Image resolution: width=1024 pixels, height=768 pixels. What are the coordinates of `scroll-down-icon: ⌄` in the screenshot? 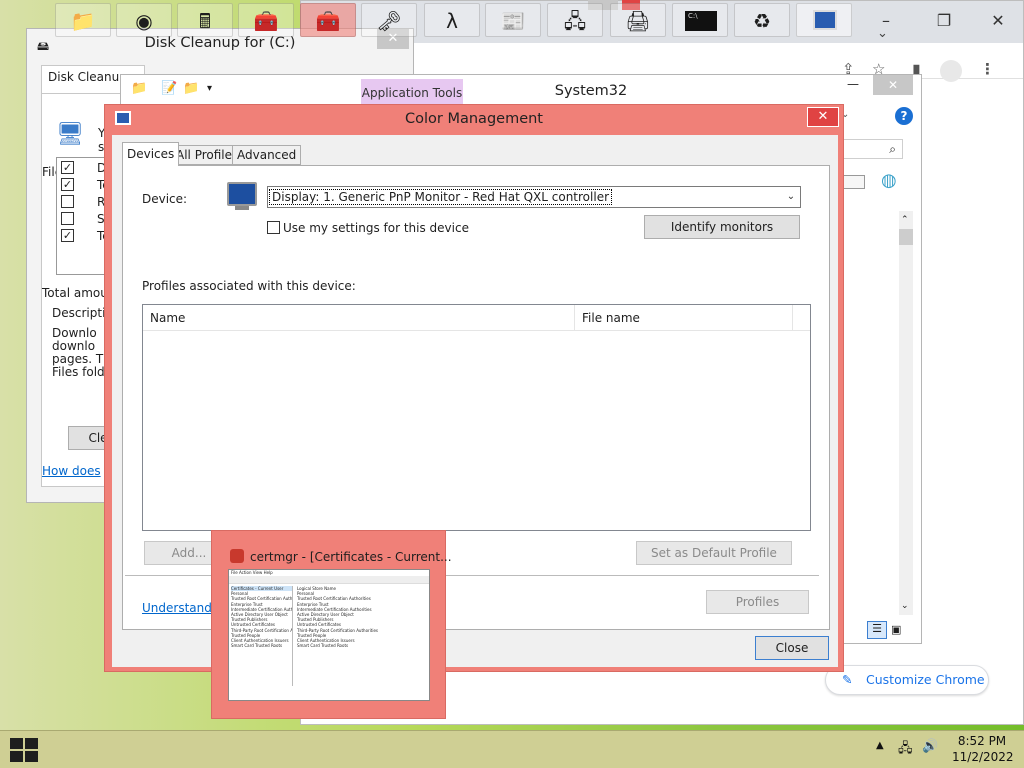 It's located at (905, 606).